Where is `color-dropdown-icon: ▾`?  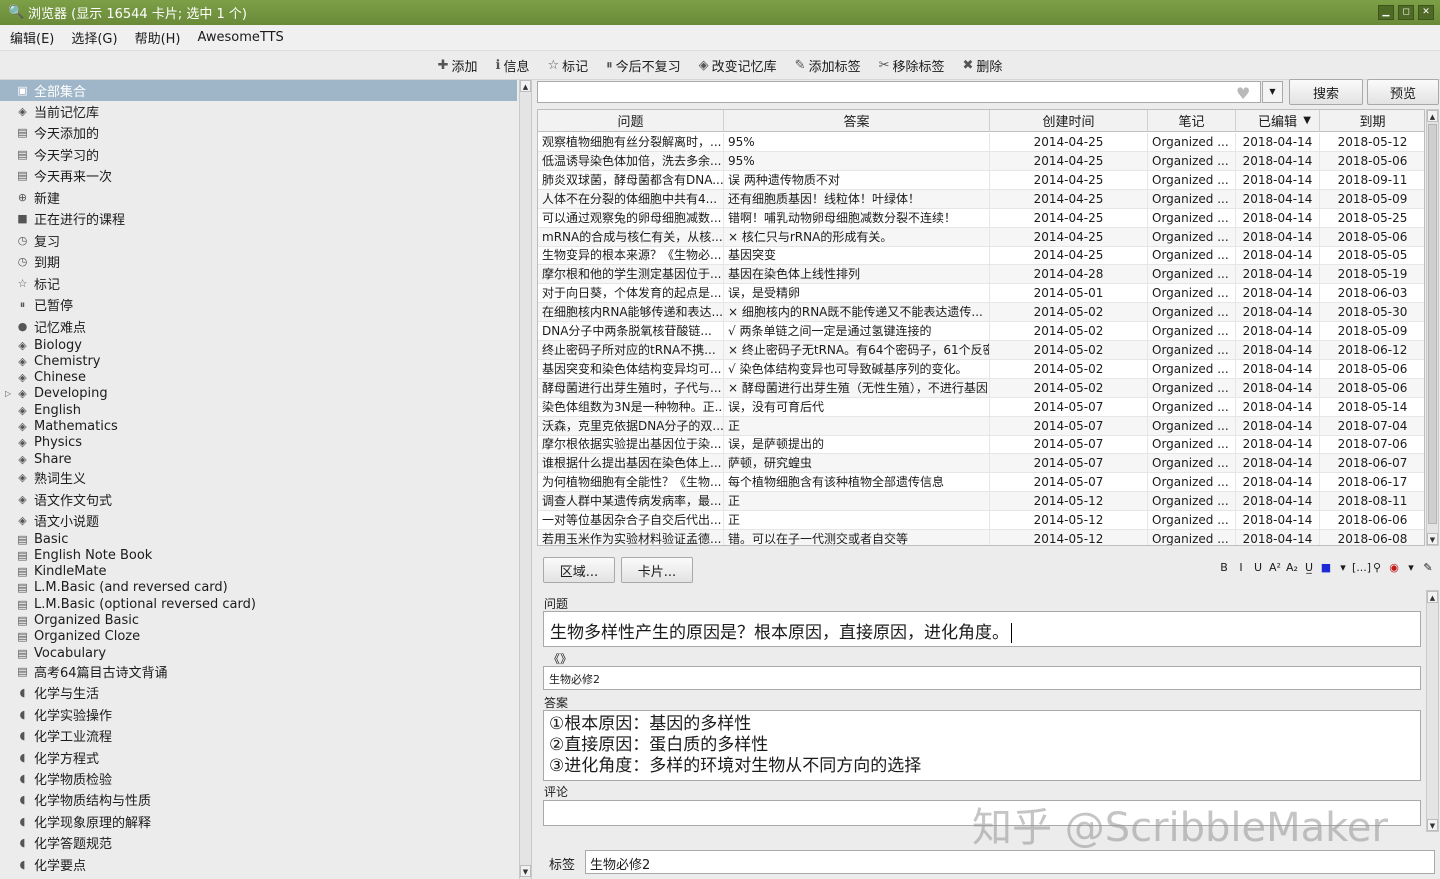 color-dropdown-icon: ▾ is located at coordinates (1343, 567).